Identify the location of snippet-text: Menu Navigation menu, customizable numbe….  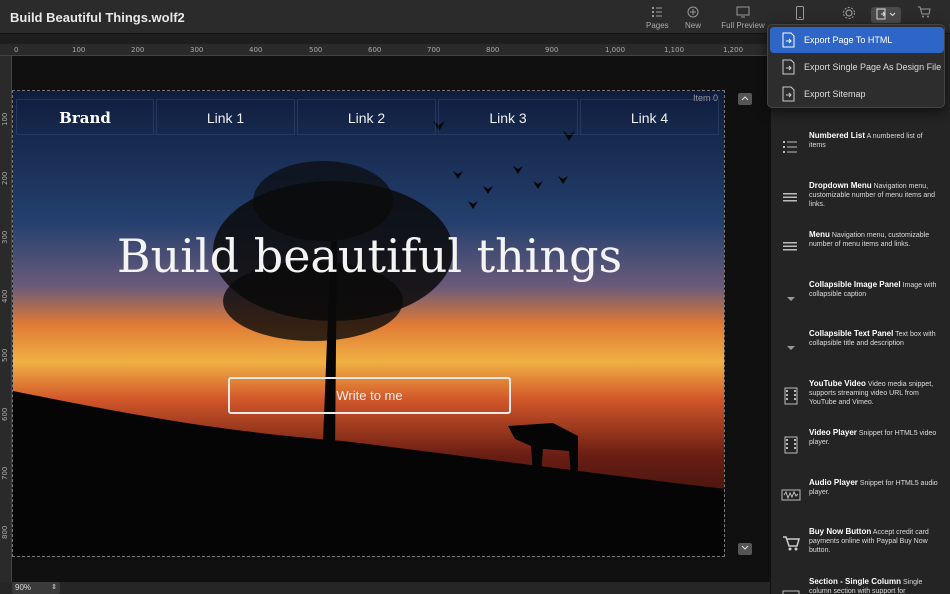
(875, 239).